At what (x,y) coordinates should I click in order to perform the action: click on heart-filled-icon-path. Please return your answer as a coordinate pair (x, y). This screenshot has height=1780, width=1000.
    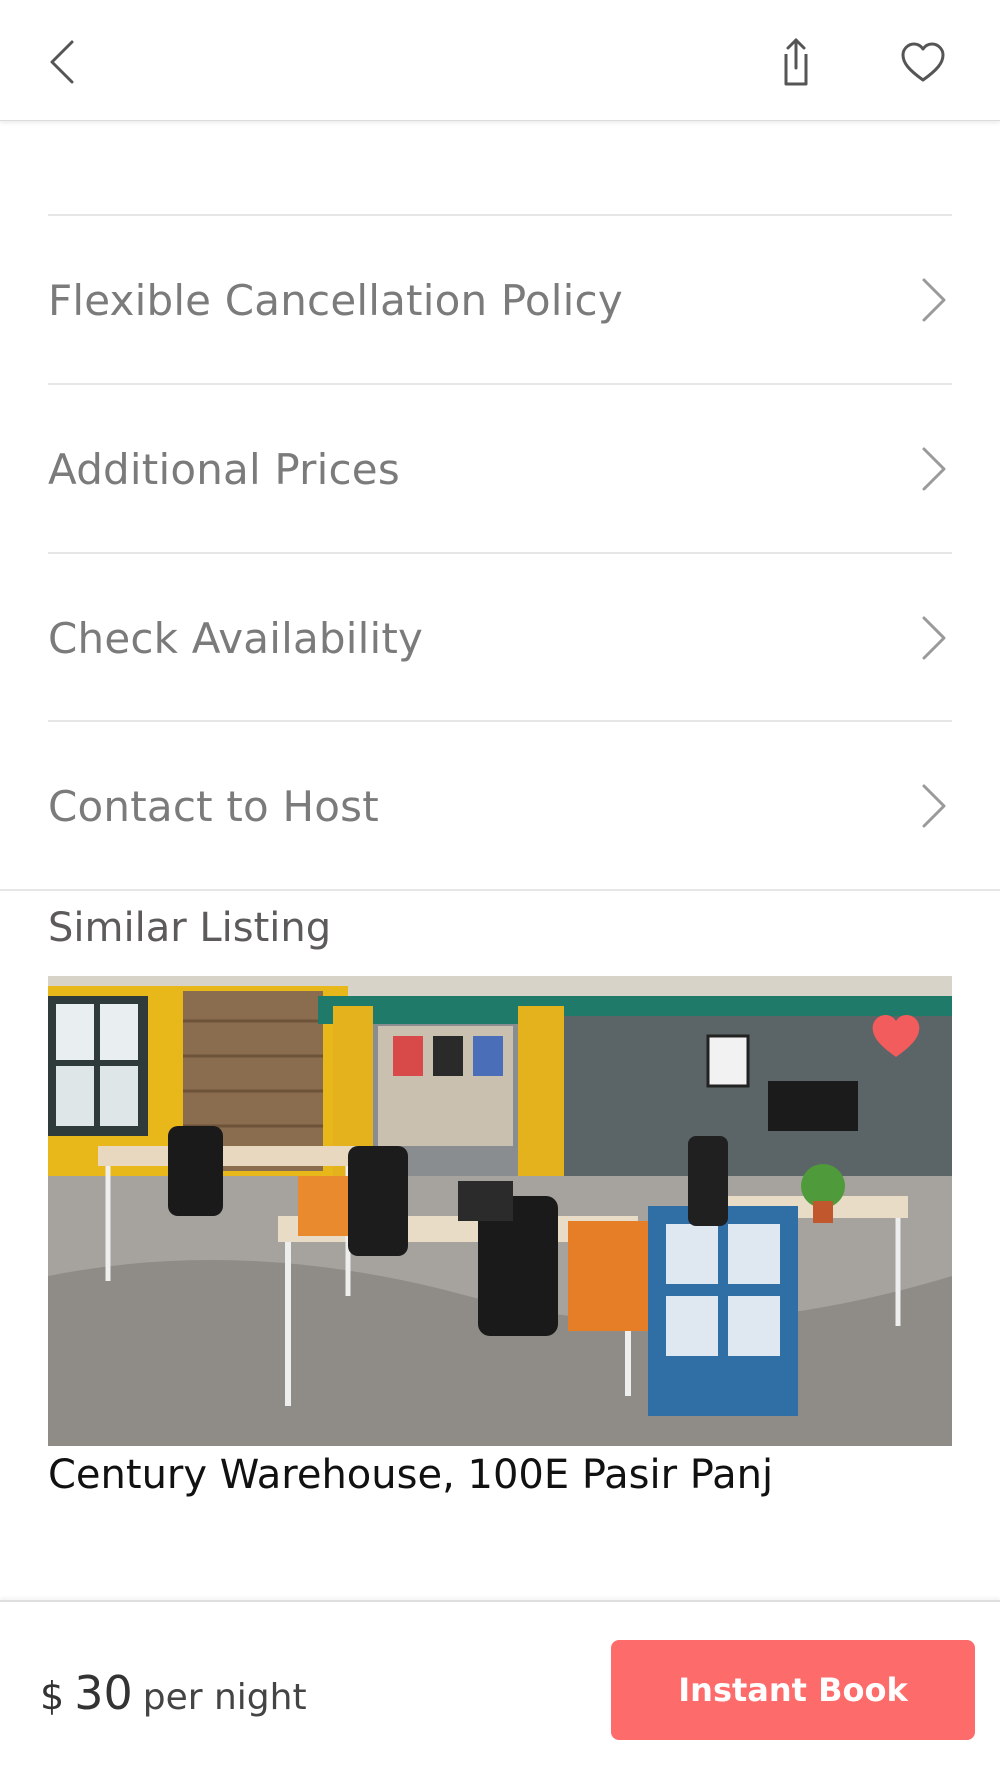
    Looking at the image, I should click on (896, 1036).